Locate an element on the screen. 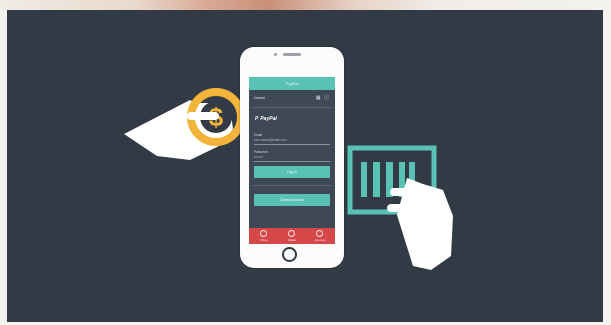 This screenshot has height=325, width=611. paypal-logo: P PayPal is located at coordinates (280, 119).